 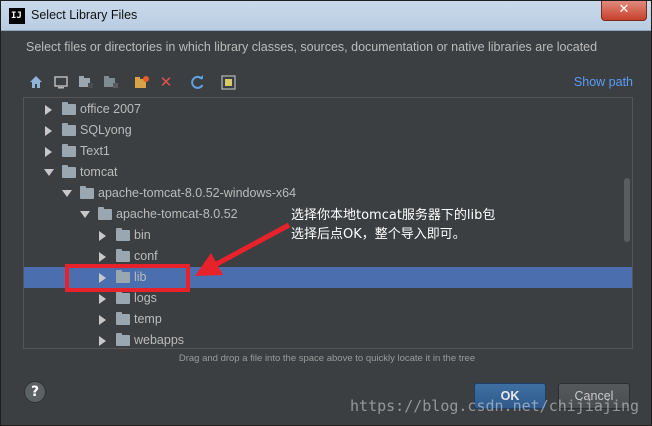 What do you see at coordinates (166, 82) in the screenshot?
I see `delete-icon: ✕` at bounding box center [166, 82].